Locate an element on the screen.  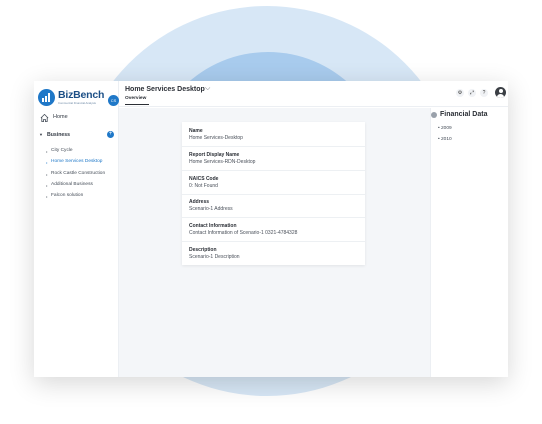
sidebar-item-additional-business: • Additional Business is located at coordinates (82, 187).